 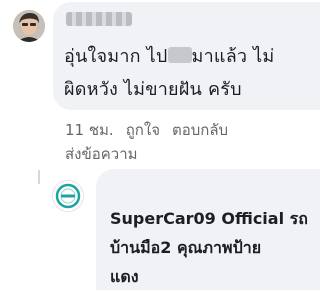 I want to click on reply-text-line: แดง, so click(x=124, y=276).